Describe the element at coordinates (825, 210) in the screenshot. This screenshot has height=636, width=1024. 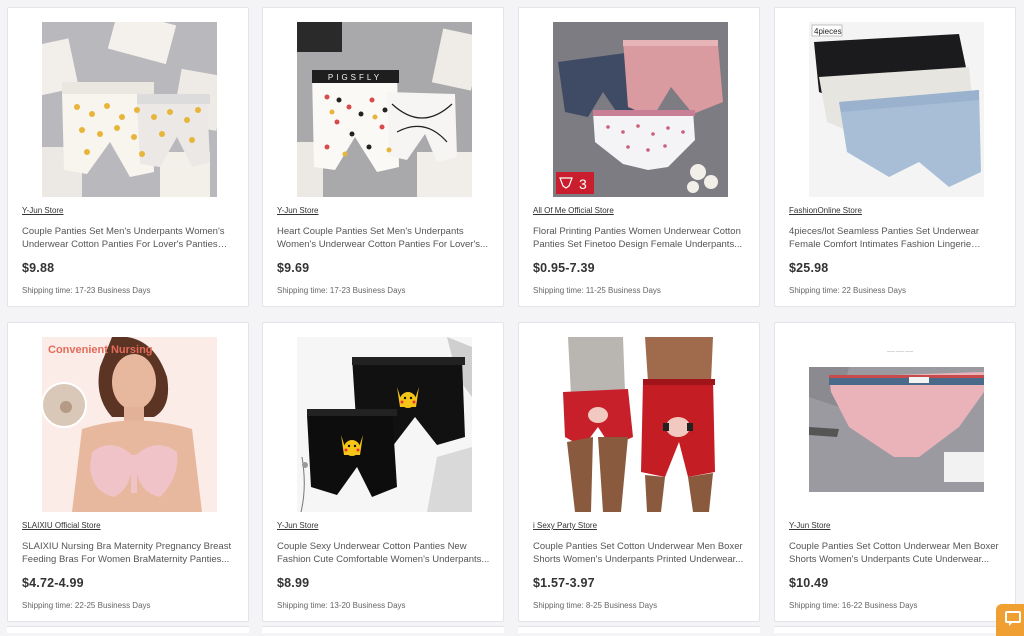
I see `store-link: FashionOnline Store` at that location.